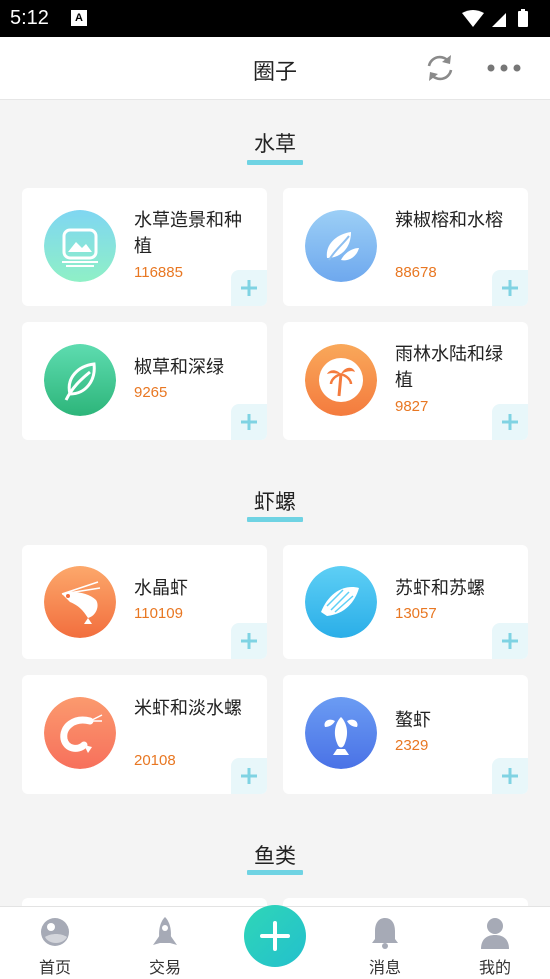 The width and height of the screenshot is (550, 979). What do you see at coordinates (29, 18) in the screenshot?
I see `status-time: 5:12` at bounding box center [29, 18].